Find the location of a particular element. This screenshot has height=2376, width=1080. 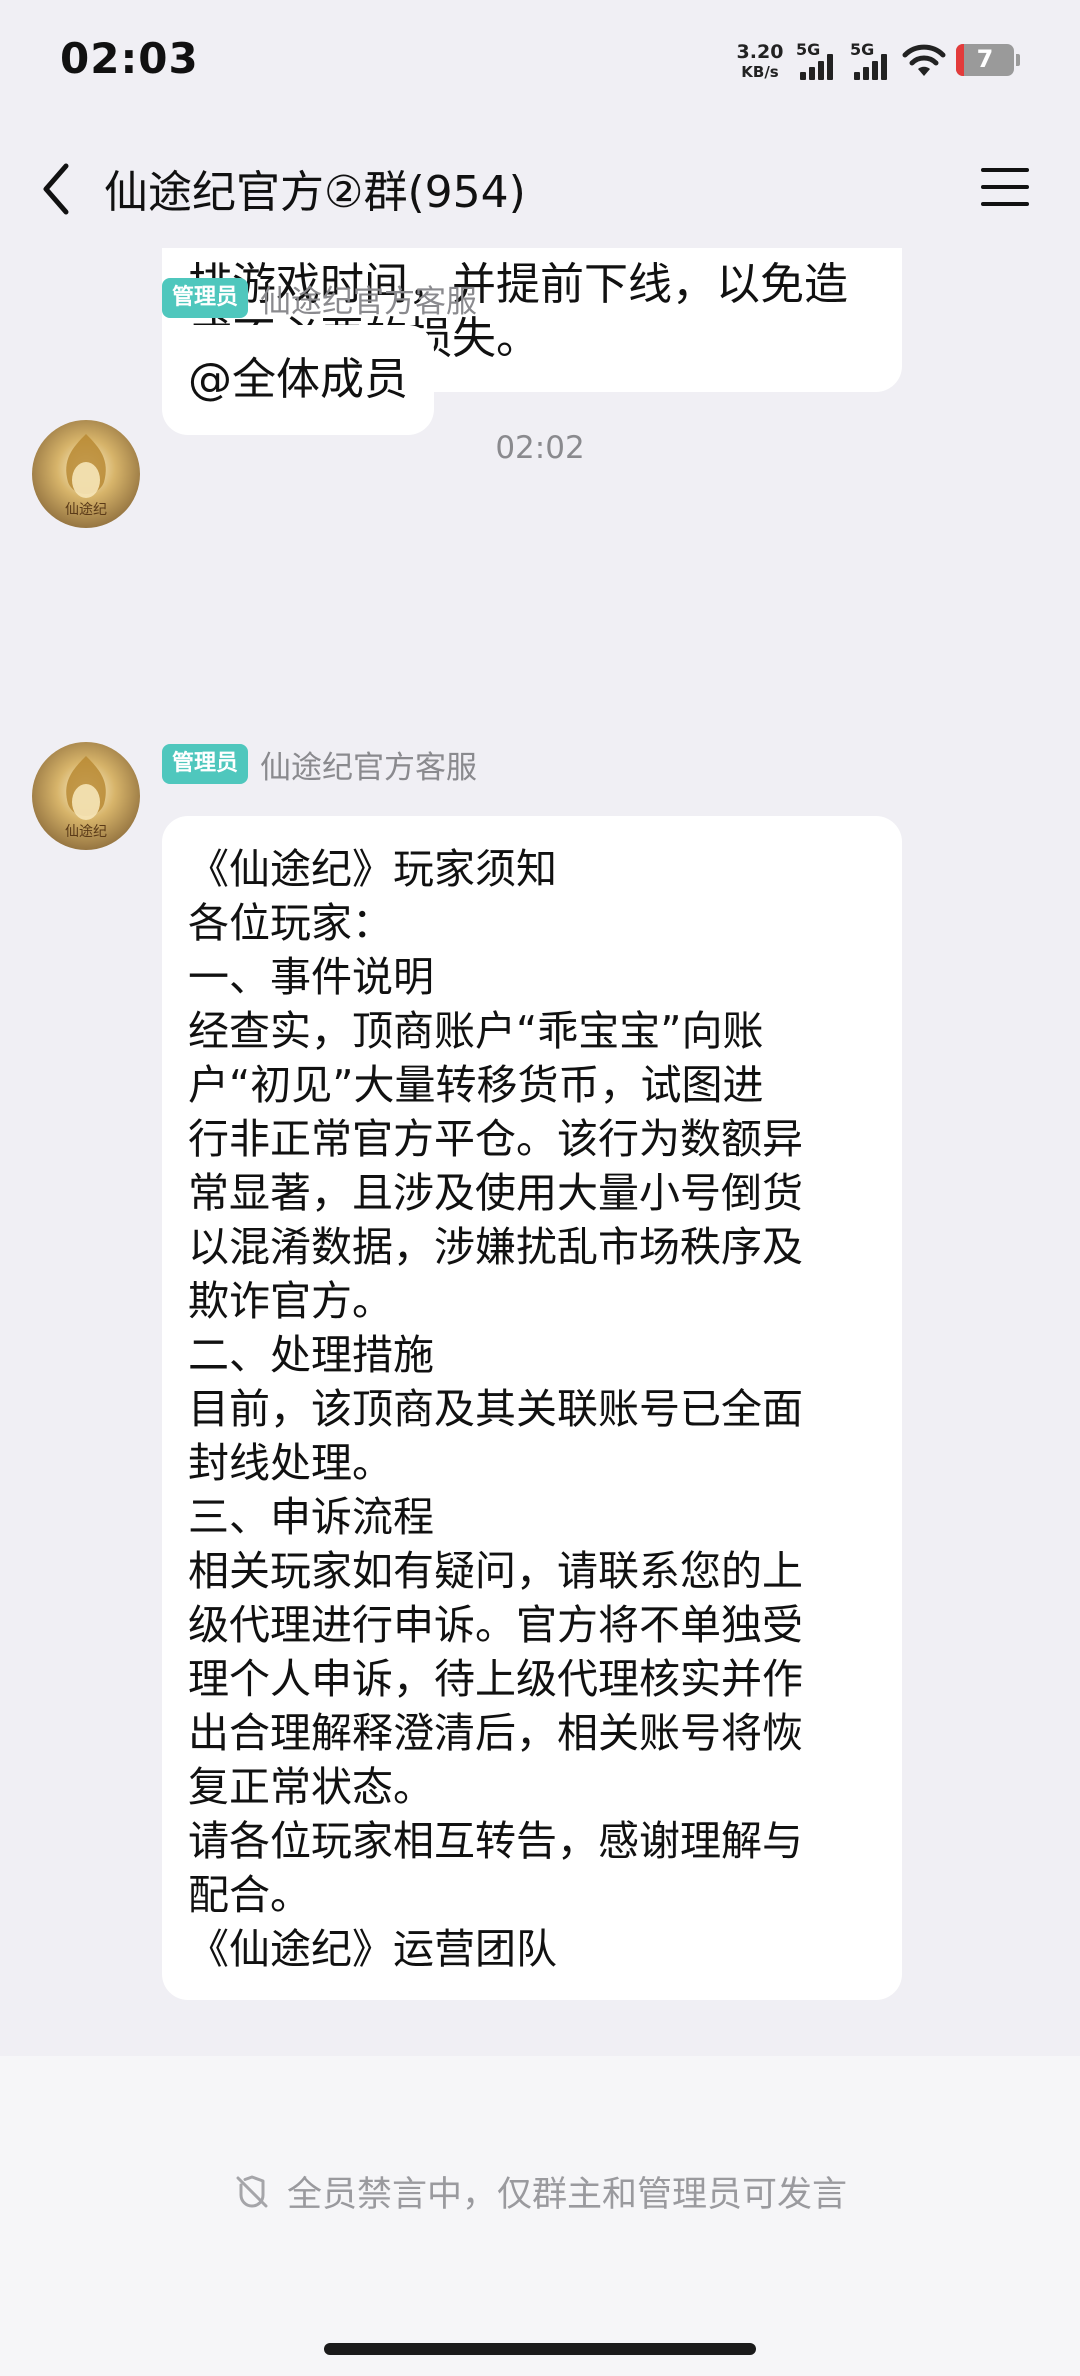

message-text-line: 目前，该顶商及其关联账号已全面 is located at coordinates (495, 1409).